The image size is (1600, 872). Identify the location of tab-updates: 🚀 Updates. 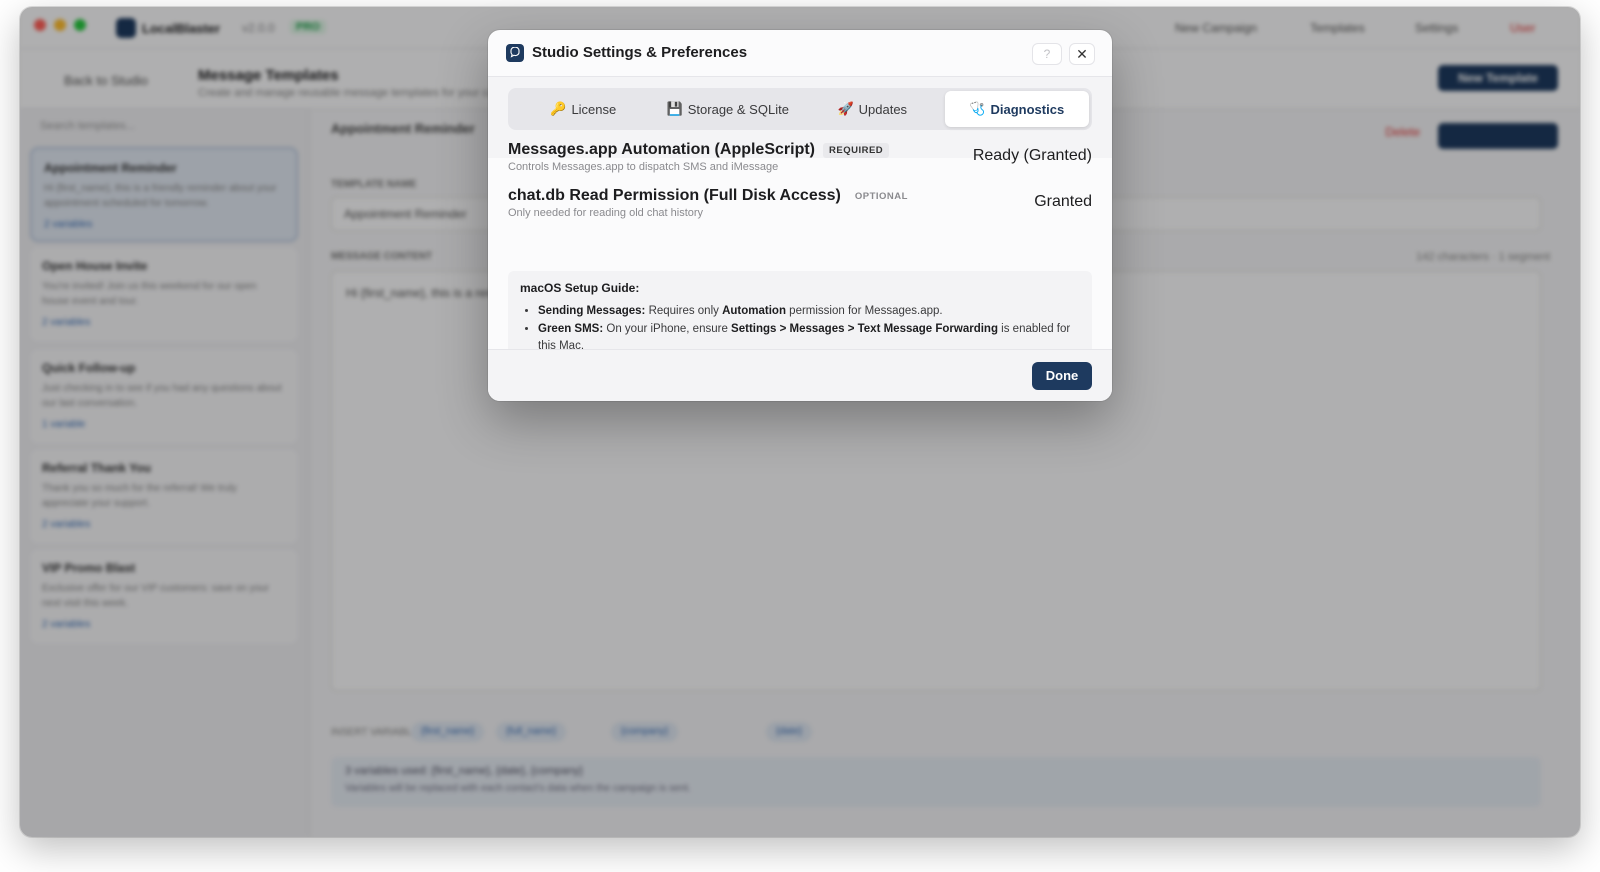
(872, 109).